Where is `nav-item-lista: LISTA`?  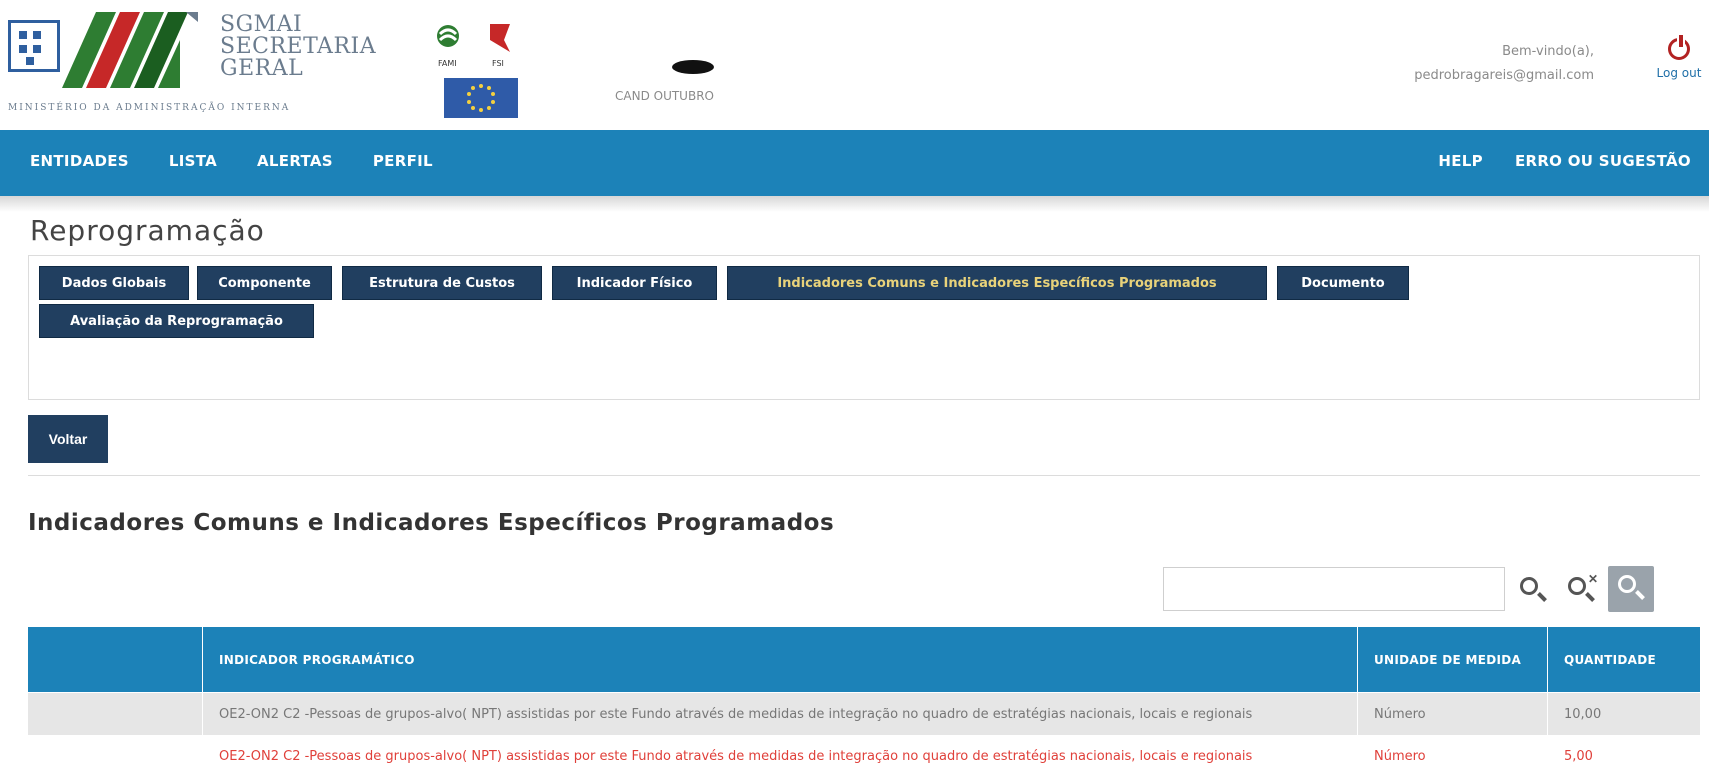 nav-item-lista: LISTA is located at coordinates (193, 161).